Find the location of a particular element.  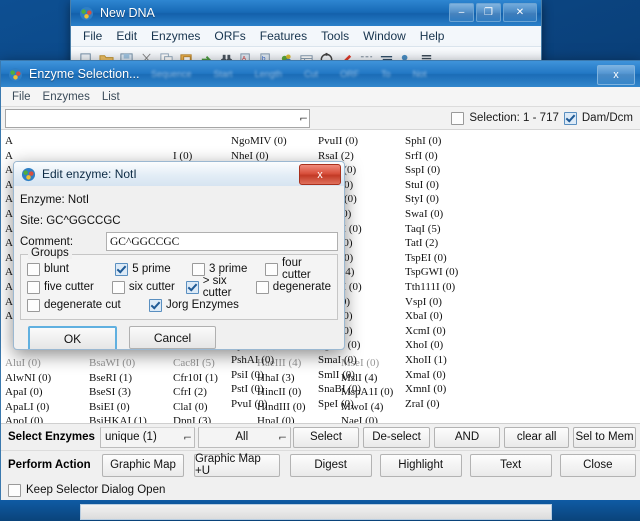

enzyme-list-item: HpaI (0) is located at coordinates (299, 418).